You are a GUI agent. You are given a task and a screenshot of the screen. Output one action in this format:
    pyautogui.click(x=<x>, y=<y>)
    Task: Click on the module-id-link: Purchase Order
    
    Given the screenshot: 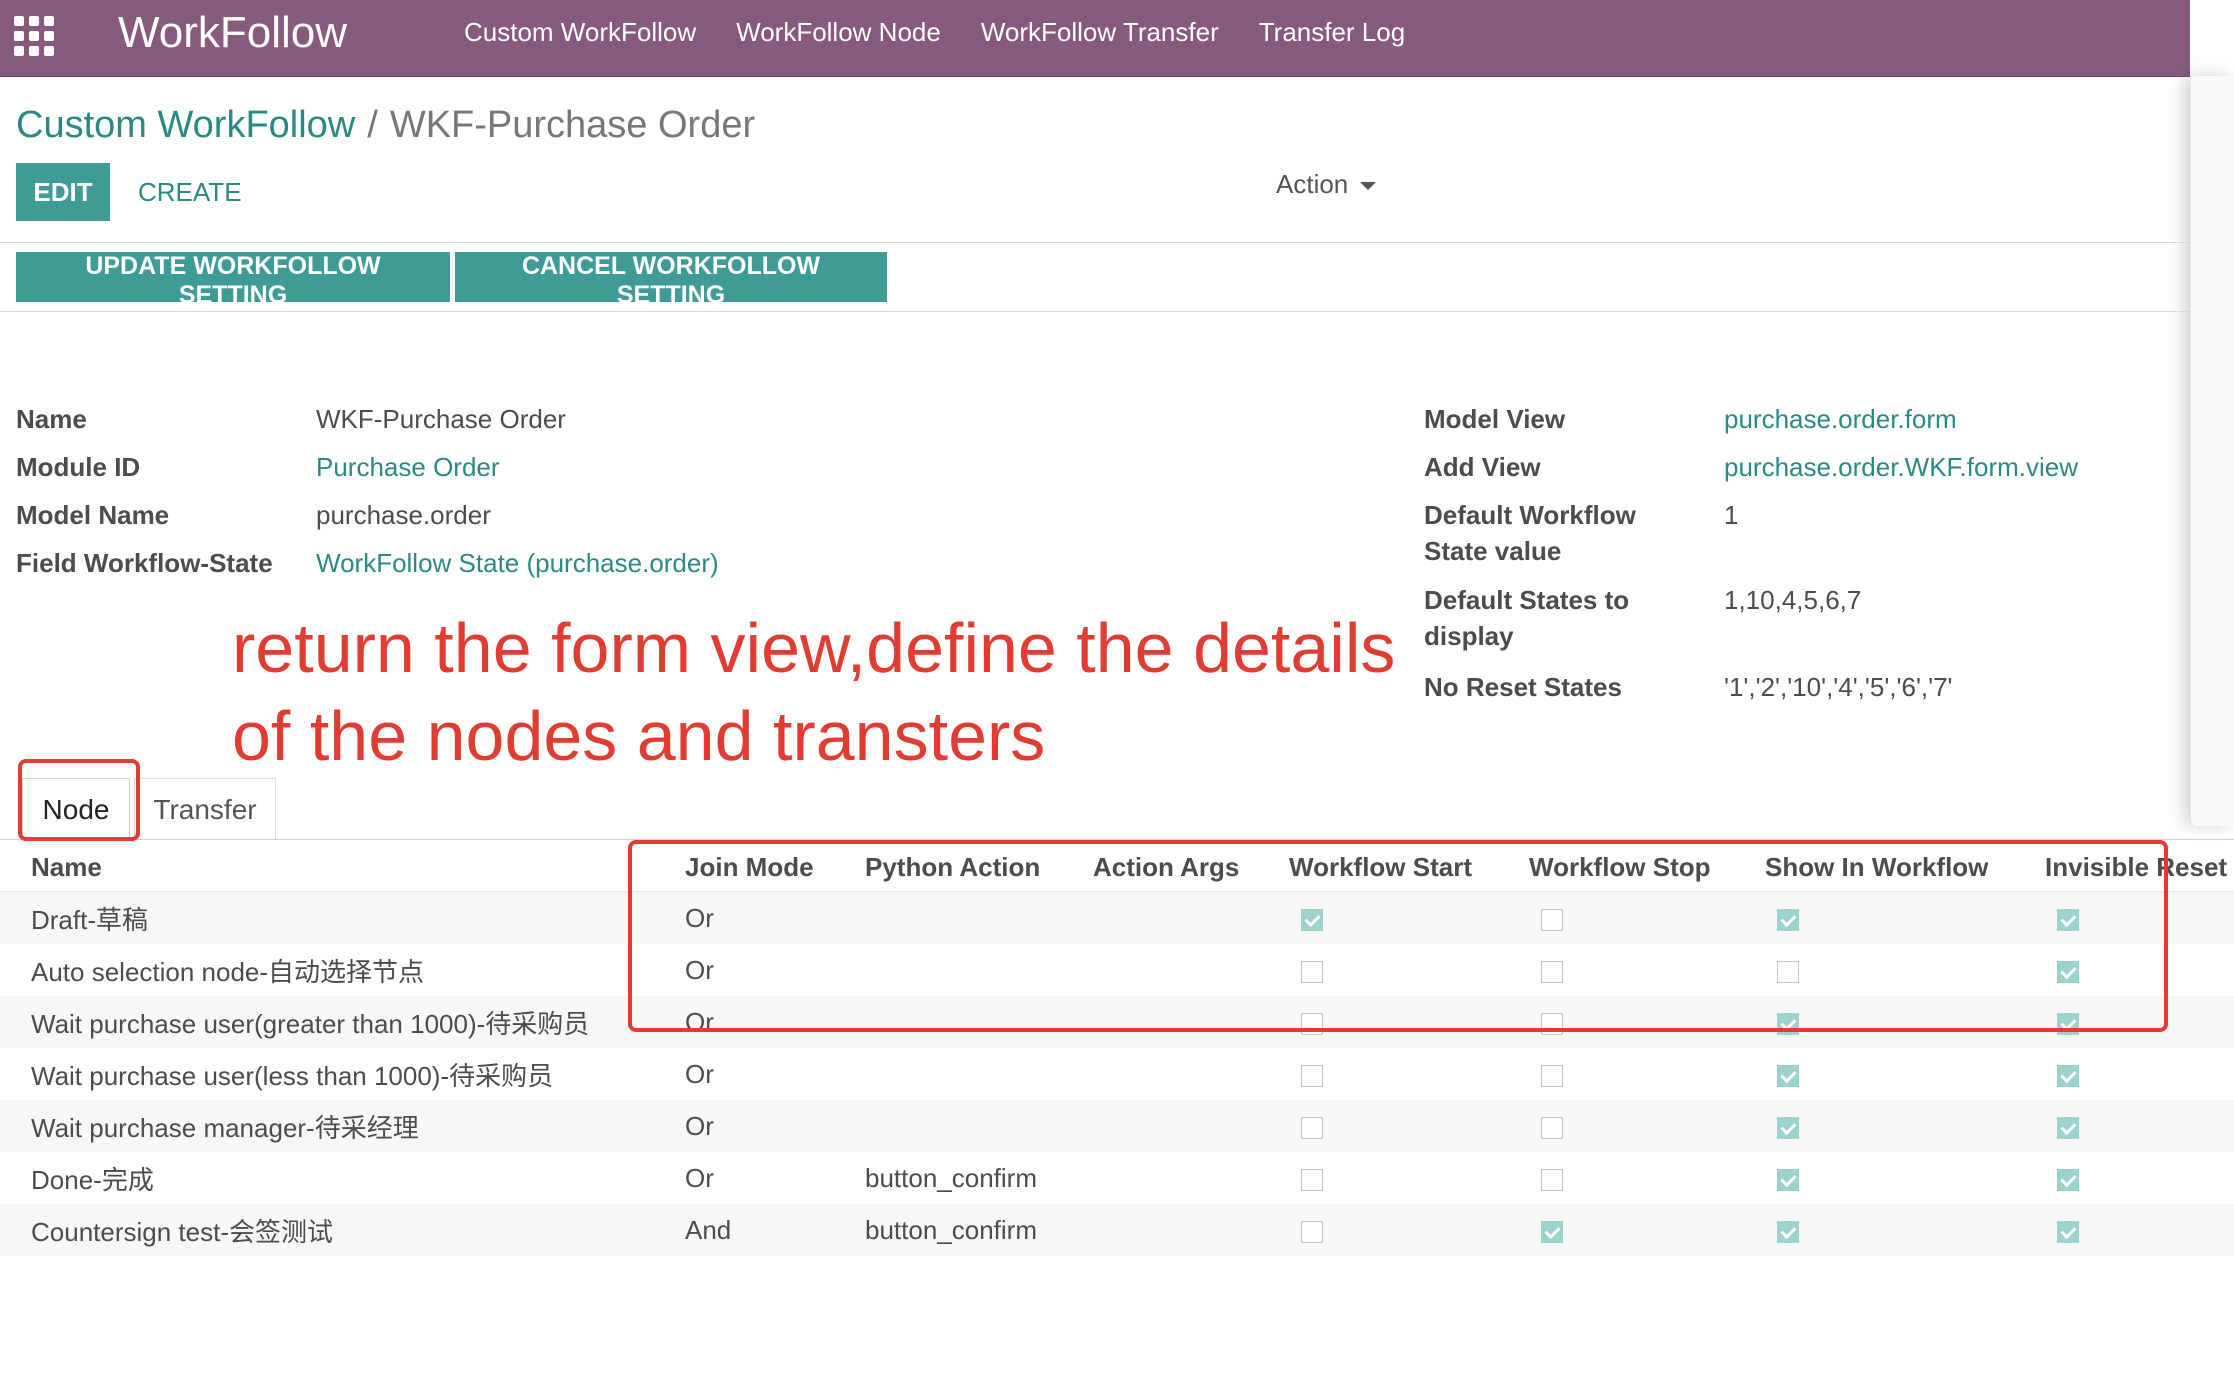 What is the action you would take?
    pyautogui.click(x=408, y=467)
    